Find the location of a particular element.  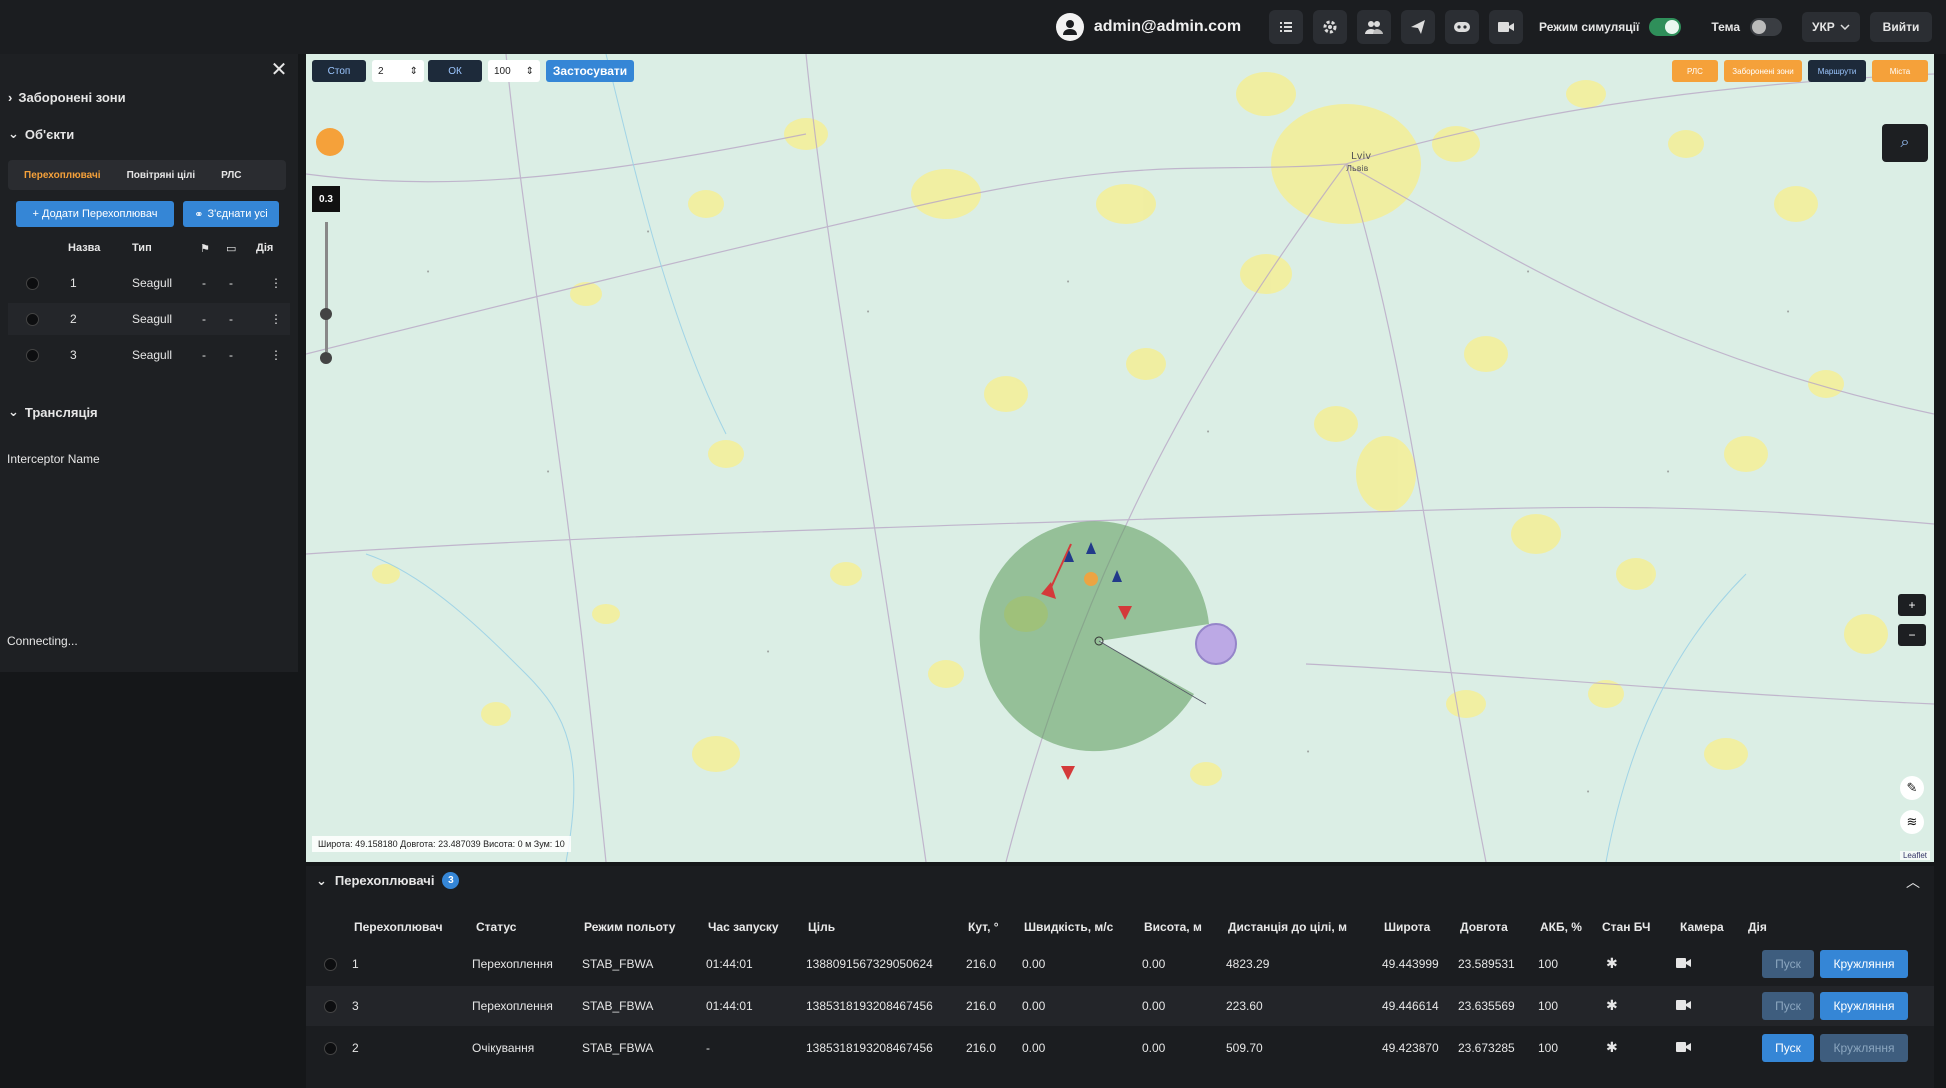

layer-cities-button: Міста is located at coordinates (1900, 71).